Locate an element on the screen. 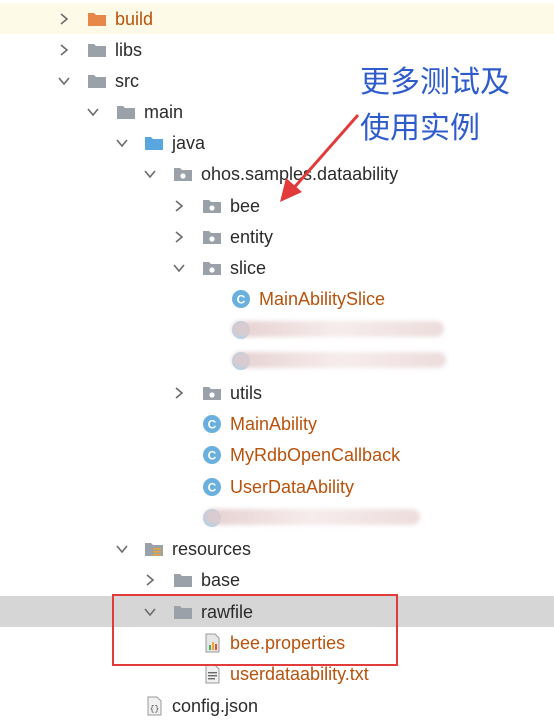  tree-row-entity: entity is located at coordinates (277, 236).